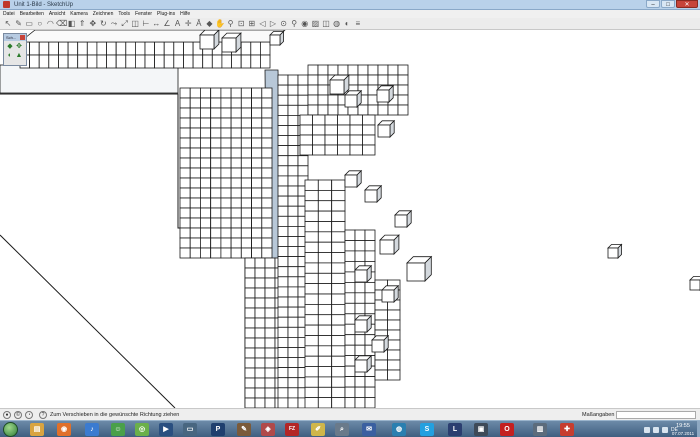  Describe the element at coordinates (244, 429) in the screenshot. I see `pen-tool-icon: ✎` at that location.